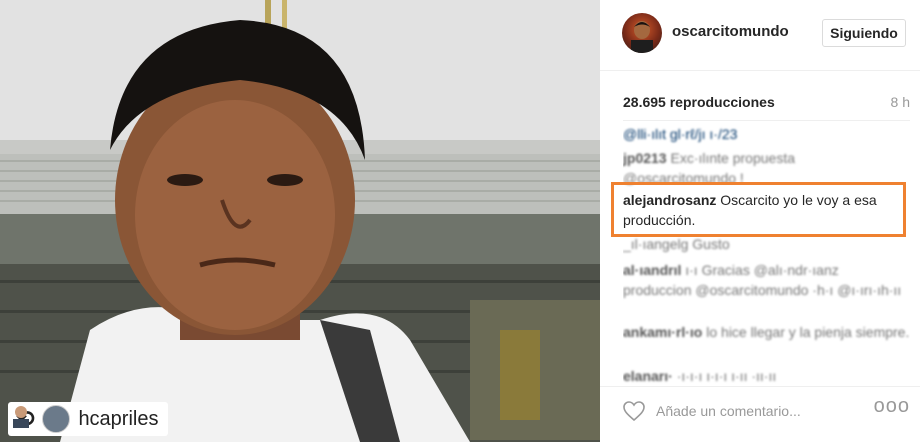 The image size is (920, 443). I want to click on heart-icon, so click(634, 411).